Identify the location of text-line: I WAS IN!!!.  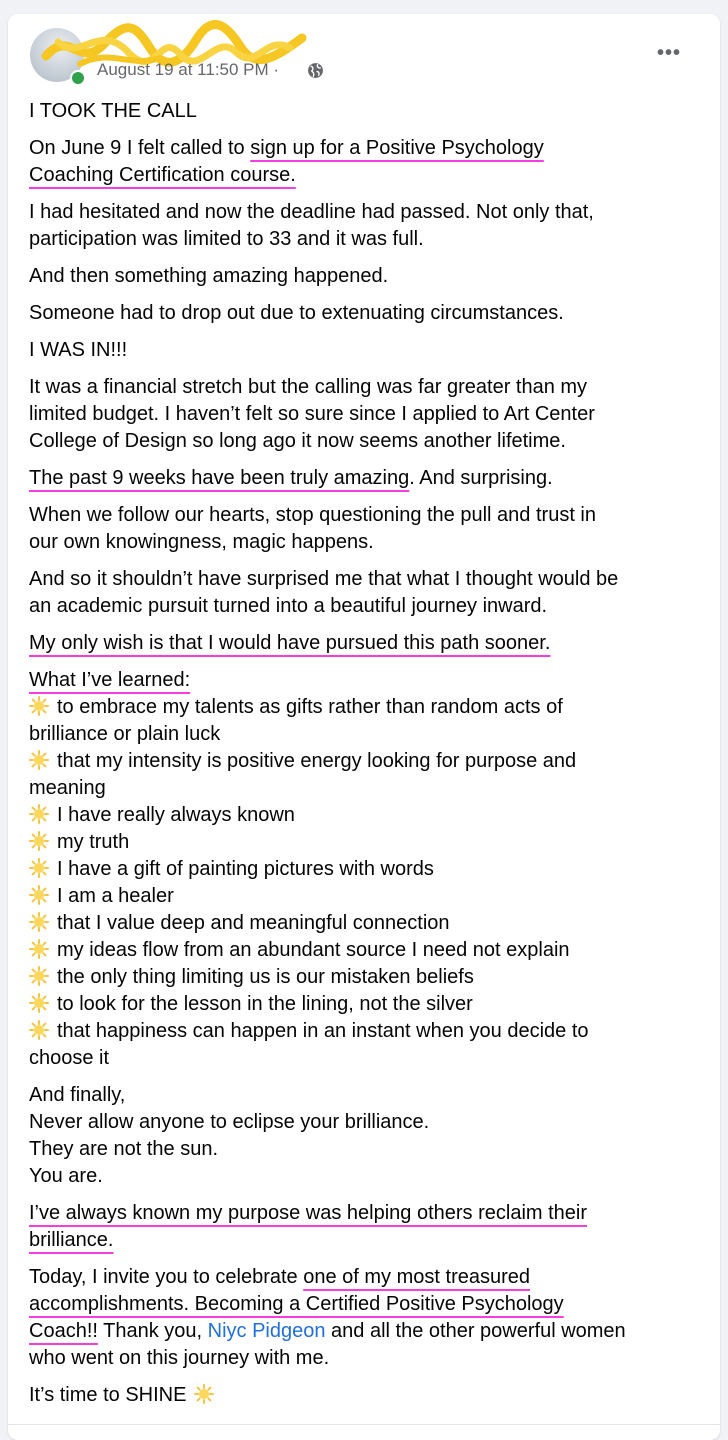
(78, 350).